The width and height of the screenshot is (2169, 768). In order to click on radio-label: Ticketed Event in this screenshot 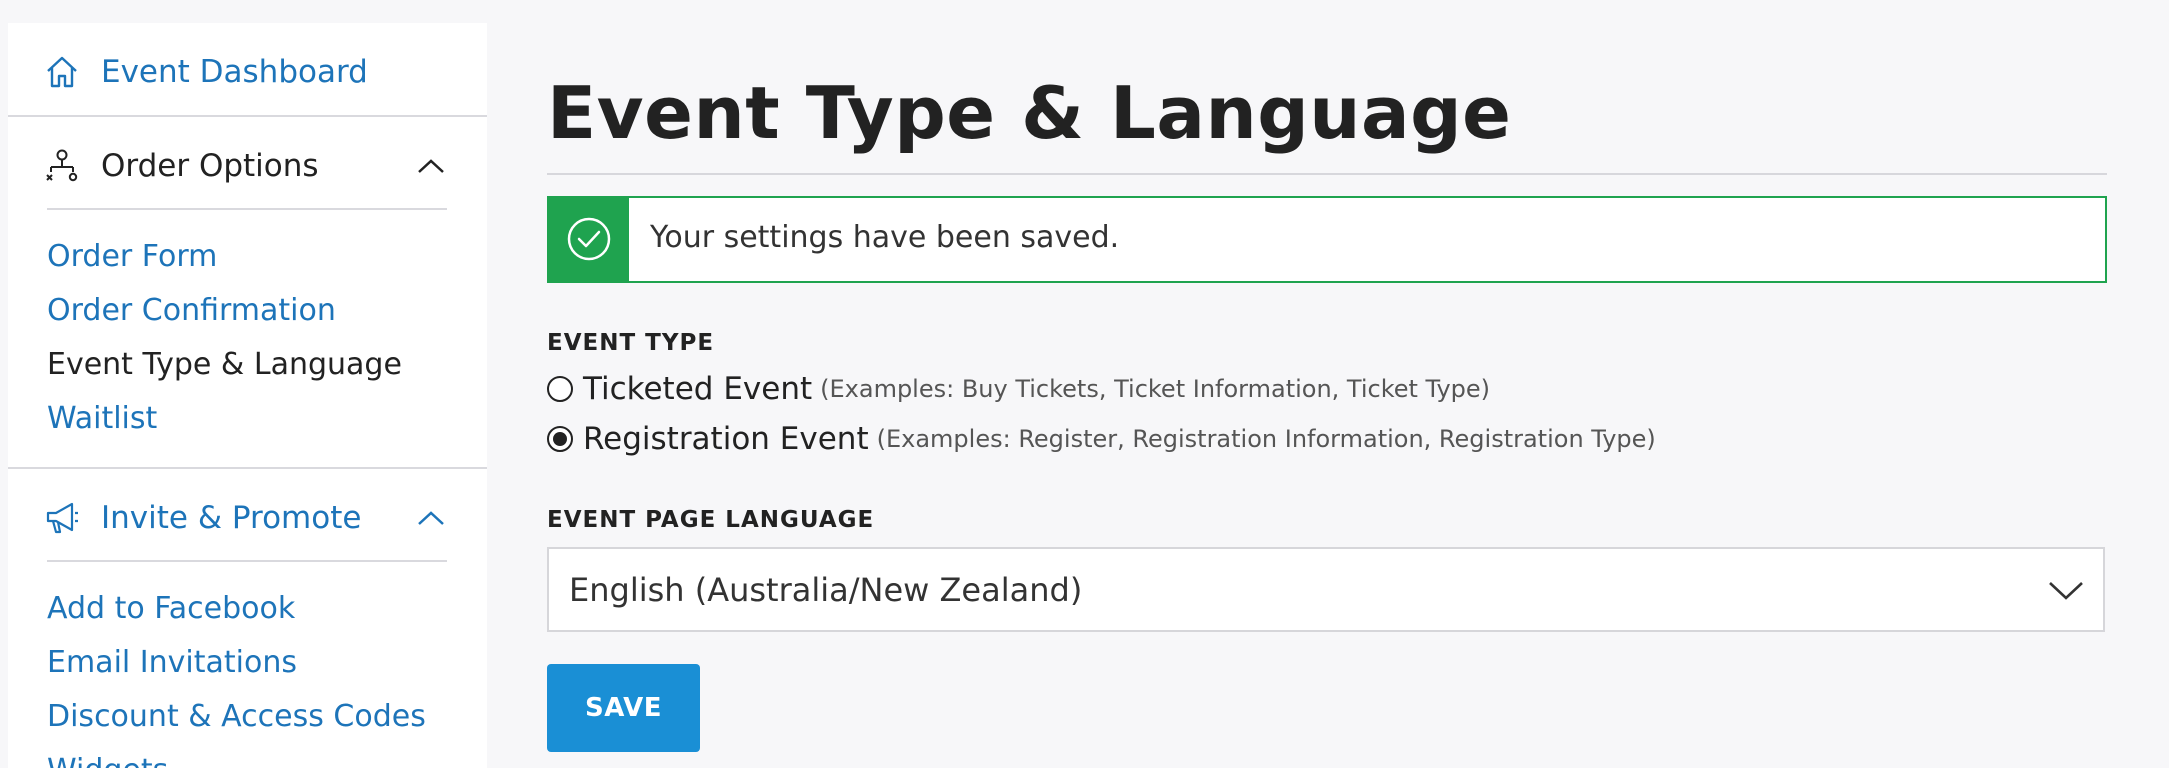, I will do `click(698, 389)`.